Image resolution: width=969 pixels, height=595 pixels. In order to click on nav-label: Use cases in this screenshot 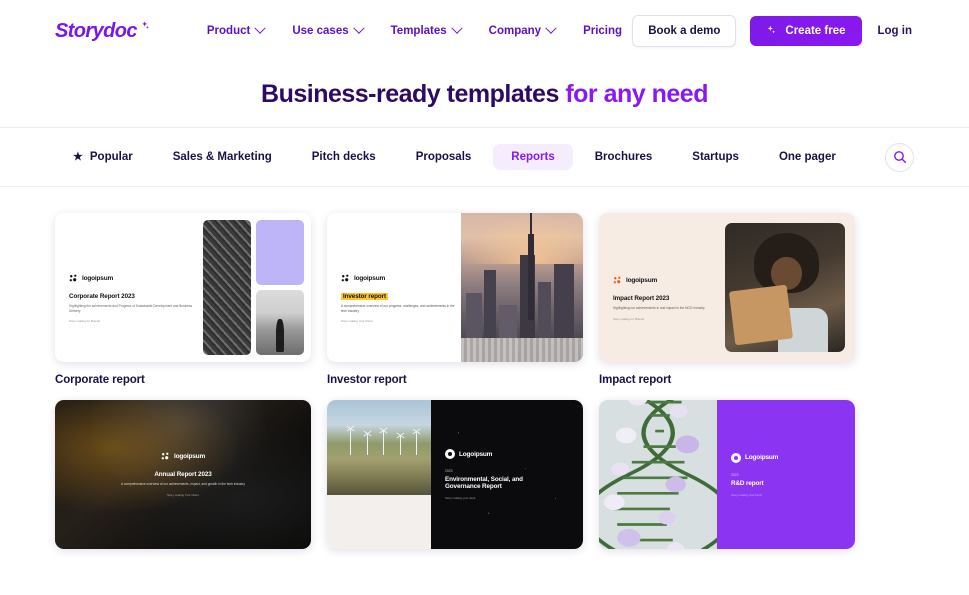, I will do `click(320, 31)`.